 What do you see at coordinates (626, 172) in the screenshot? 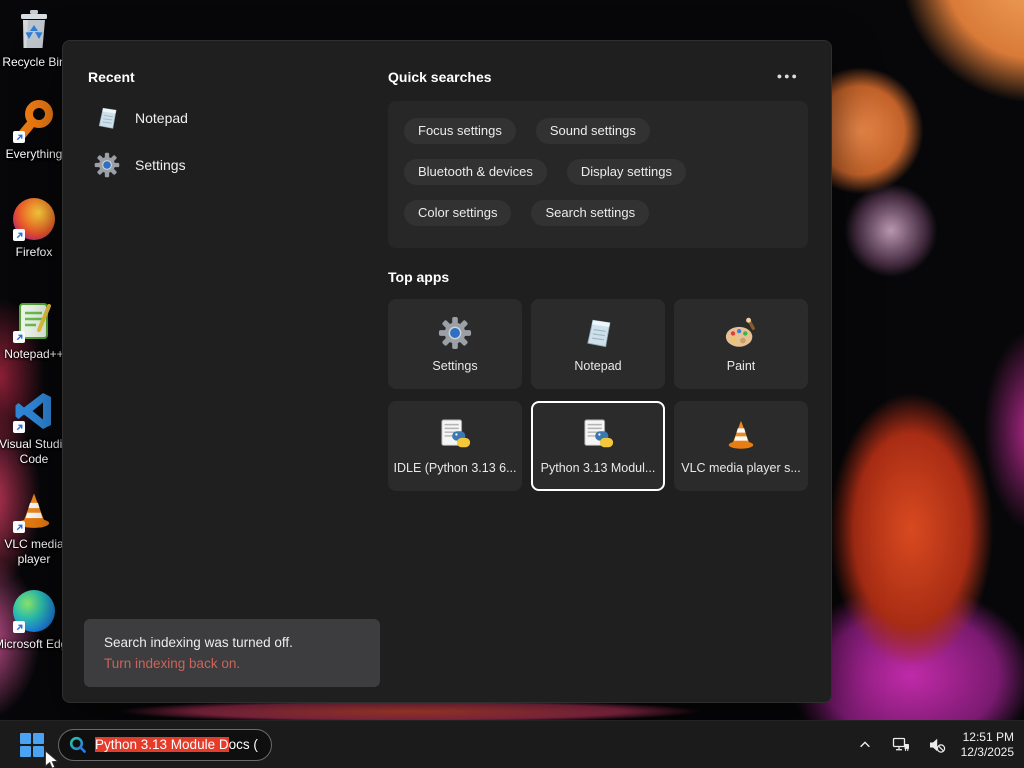
I see `quick-search-pill: Display settings` at bounding box center [626, 172].